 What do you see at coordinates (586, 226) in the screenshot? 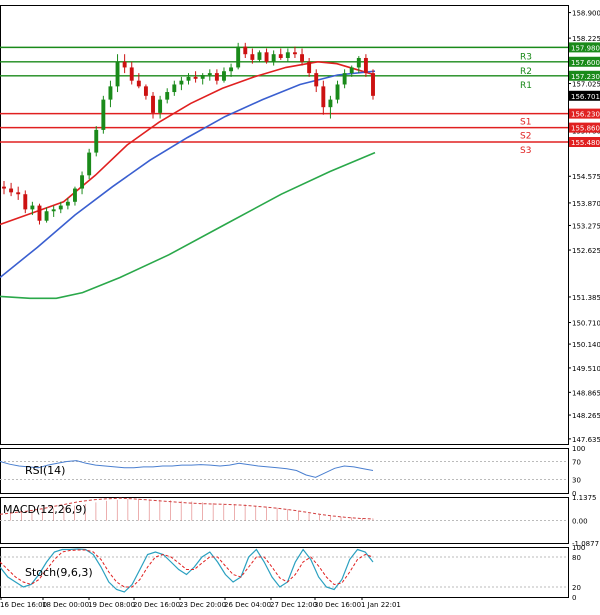
I see `y-tick-label: 153.275` at bounding box center [586, 226].